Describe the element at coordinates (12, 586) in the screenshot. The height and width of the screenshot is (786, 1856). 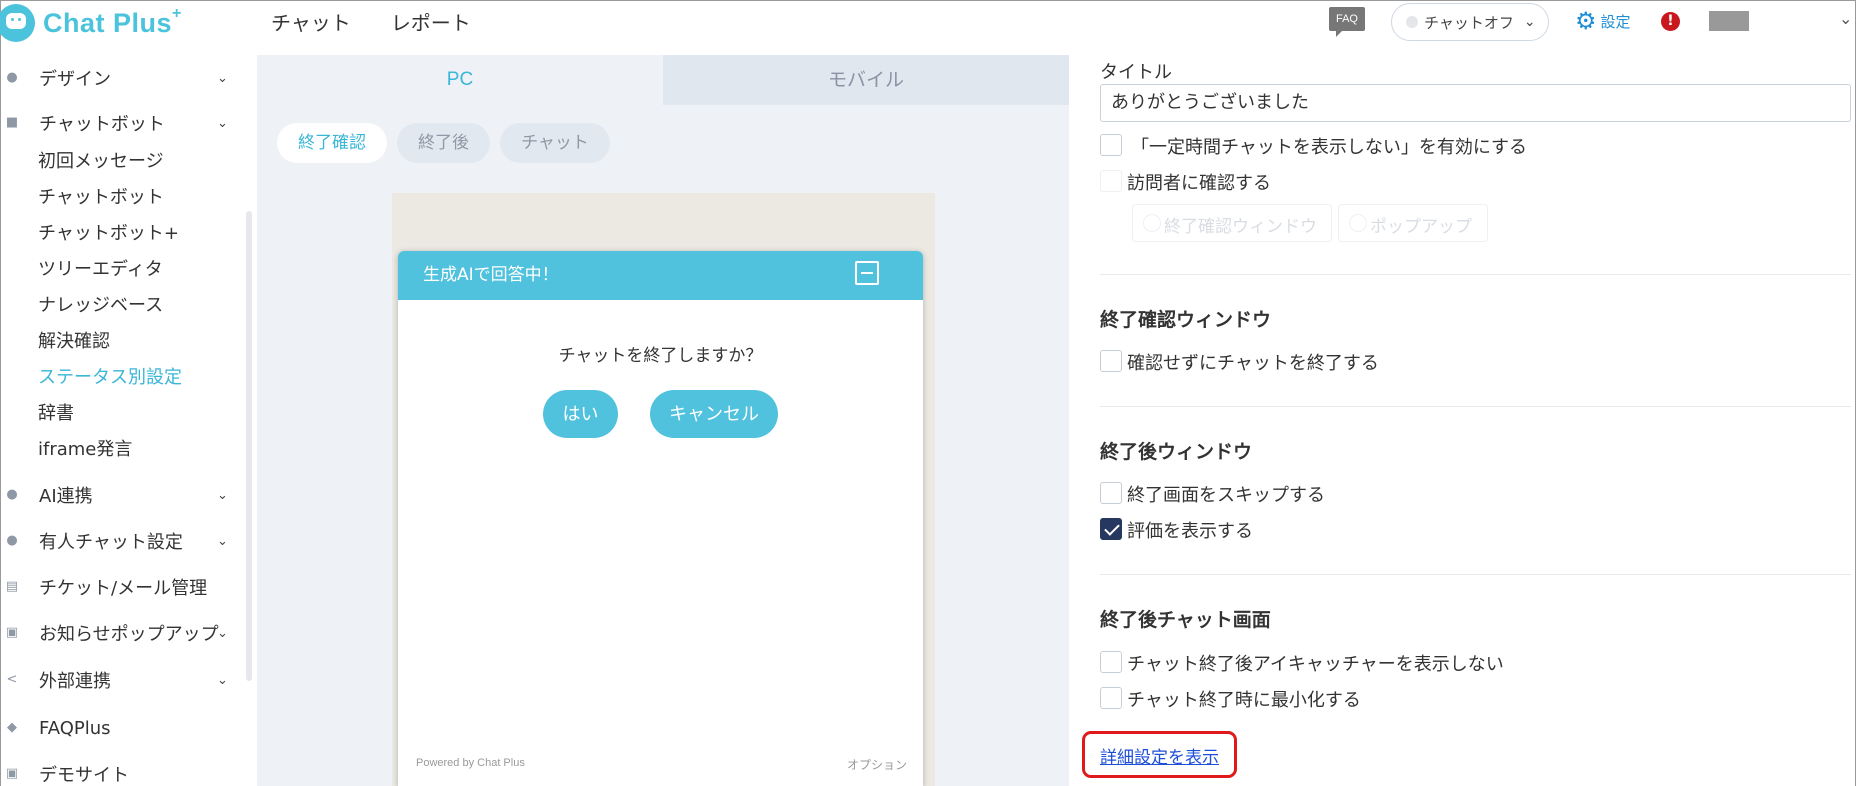
I see `ticket-icon: ▤` at that location.